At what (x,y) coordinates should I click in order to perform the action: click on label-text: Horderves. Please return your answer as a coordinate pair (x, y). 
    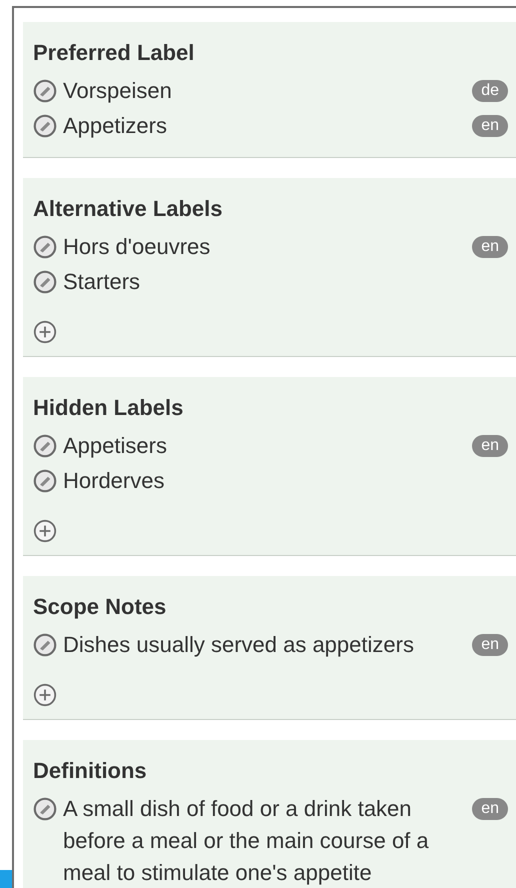
    Looking at the image, I should click on (113, 481).